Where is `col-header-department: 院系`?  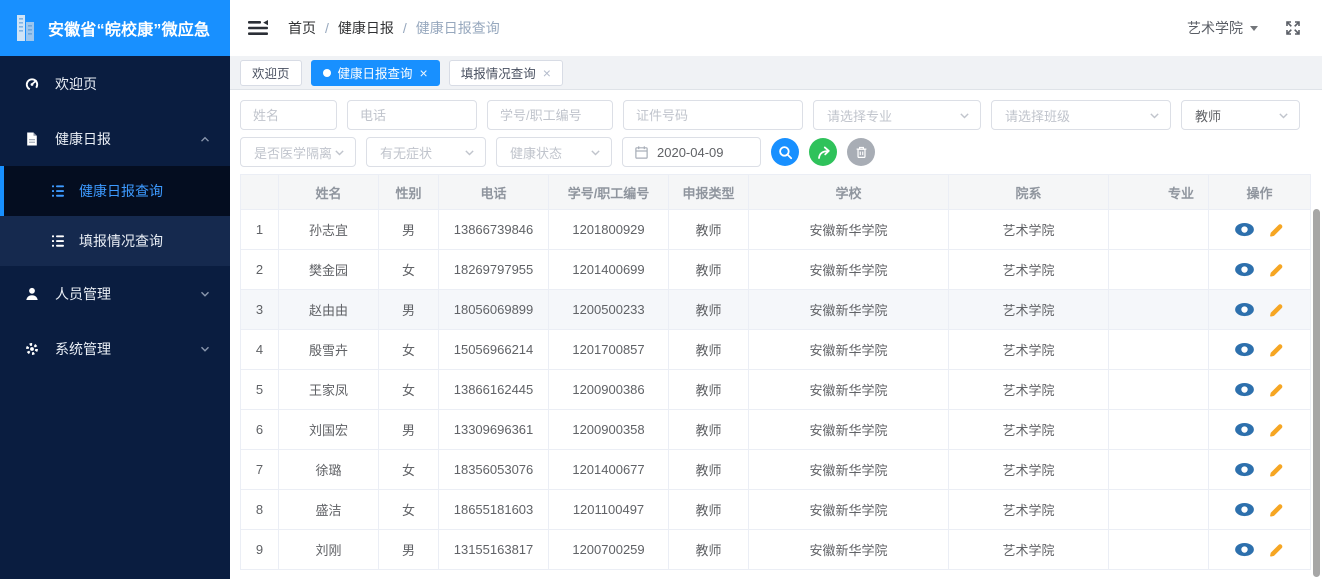
col-header-department: 院系 is located at coordinates (1028, 192).